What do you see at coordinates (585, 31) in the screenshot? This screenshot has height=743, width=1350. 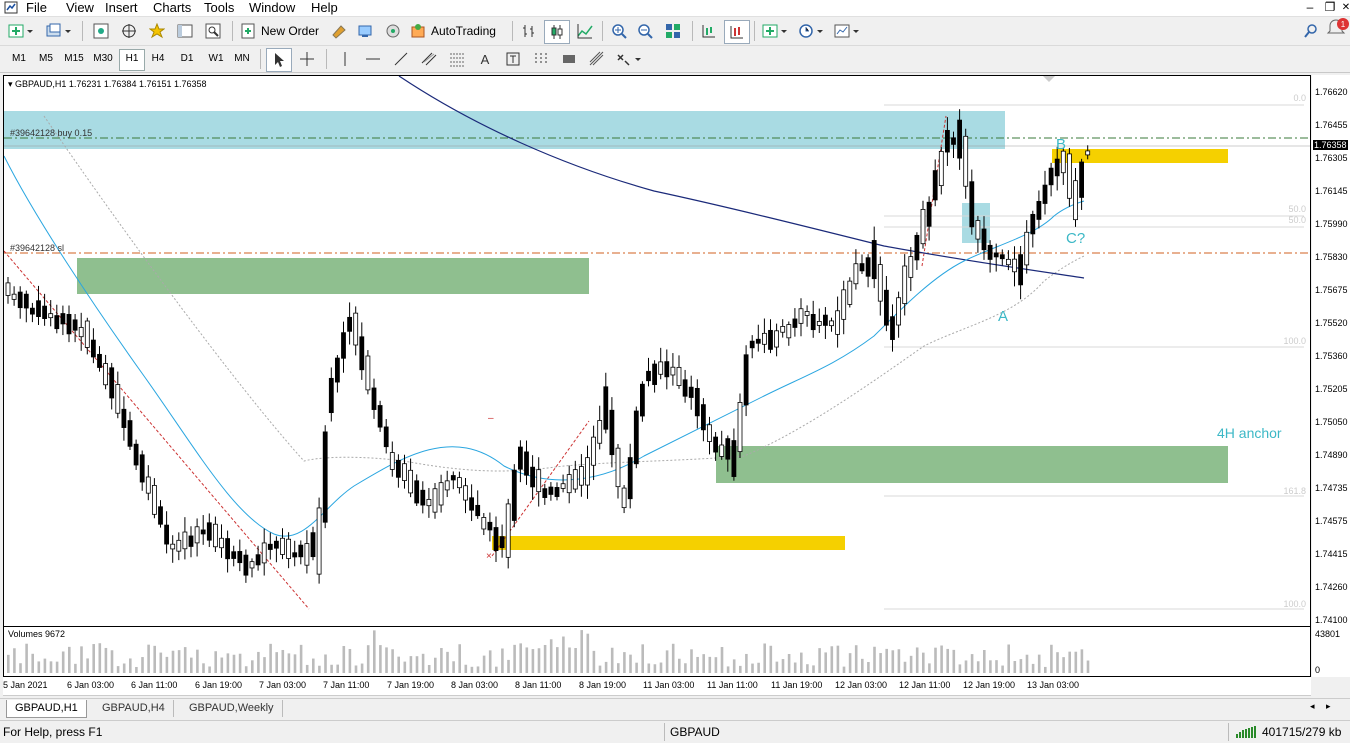 I see `line-chart-icon` at bounding box center [585, 31].